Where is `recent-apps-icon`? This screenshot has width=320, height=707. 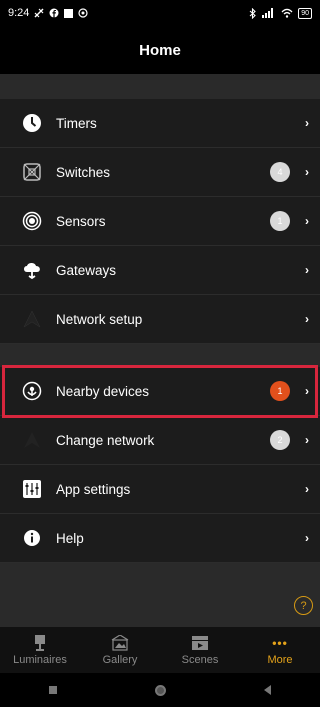 recent-apps-icon is located at coordinates (53, 690).